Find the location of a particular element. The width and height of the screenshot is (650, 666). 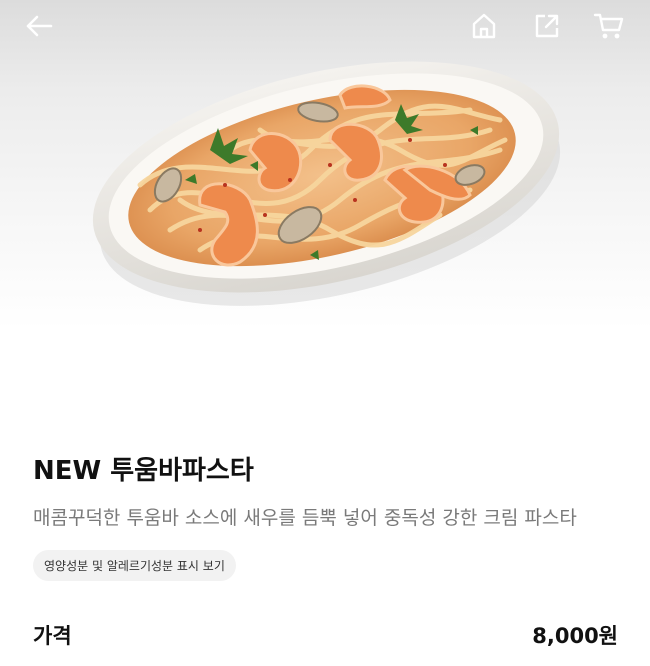

back-button is located at coordinates (39, 26).